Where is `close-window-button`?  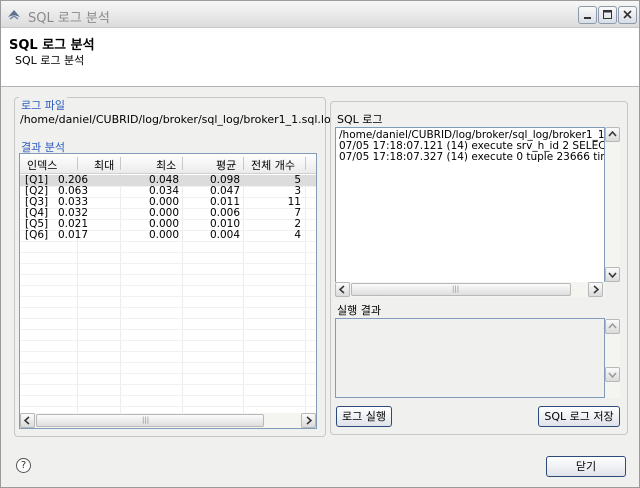 close-window-button is located at coordinates (627, 15).